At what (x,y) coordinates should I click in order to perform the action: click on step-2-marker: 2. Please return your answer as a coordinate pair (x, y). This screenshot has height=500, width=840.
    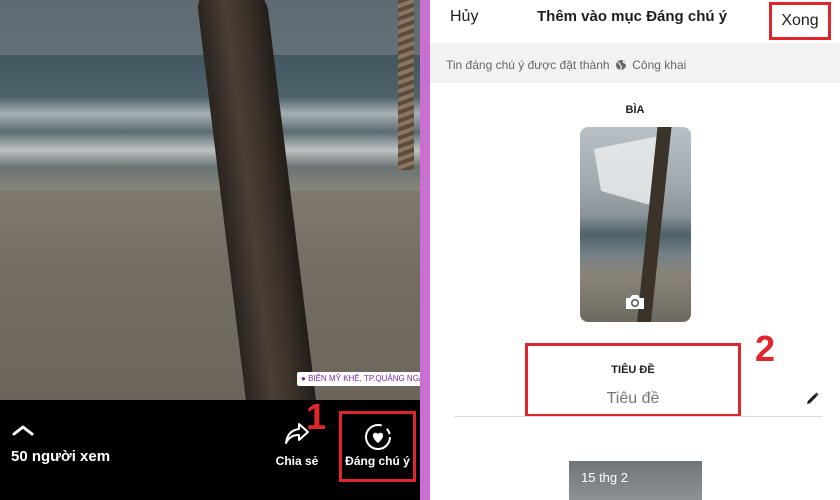
    Looking at the image, I should click on (765, 348).